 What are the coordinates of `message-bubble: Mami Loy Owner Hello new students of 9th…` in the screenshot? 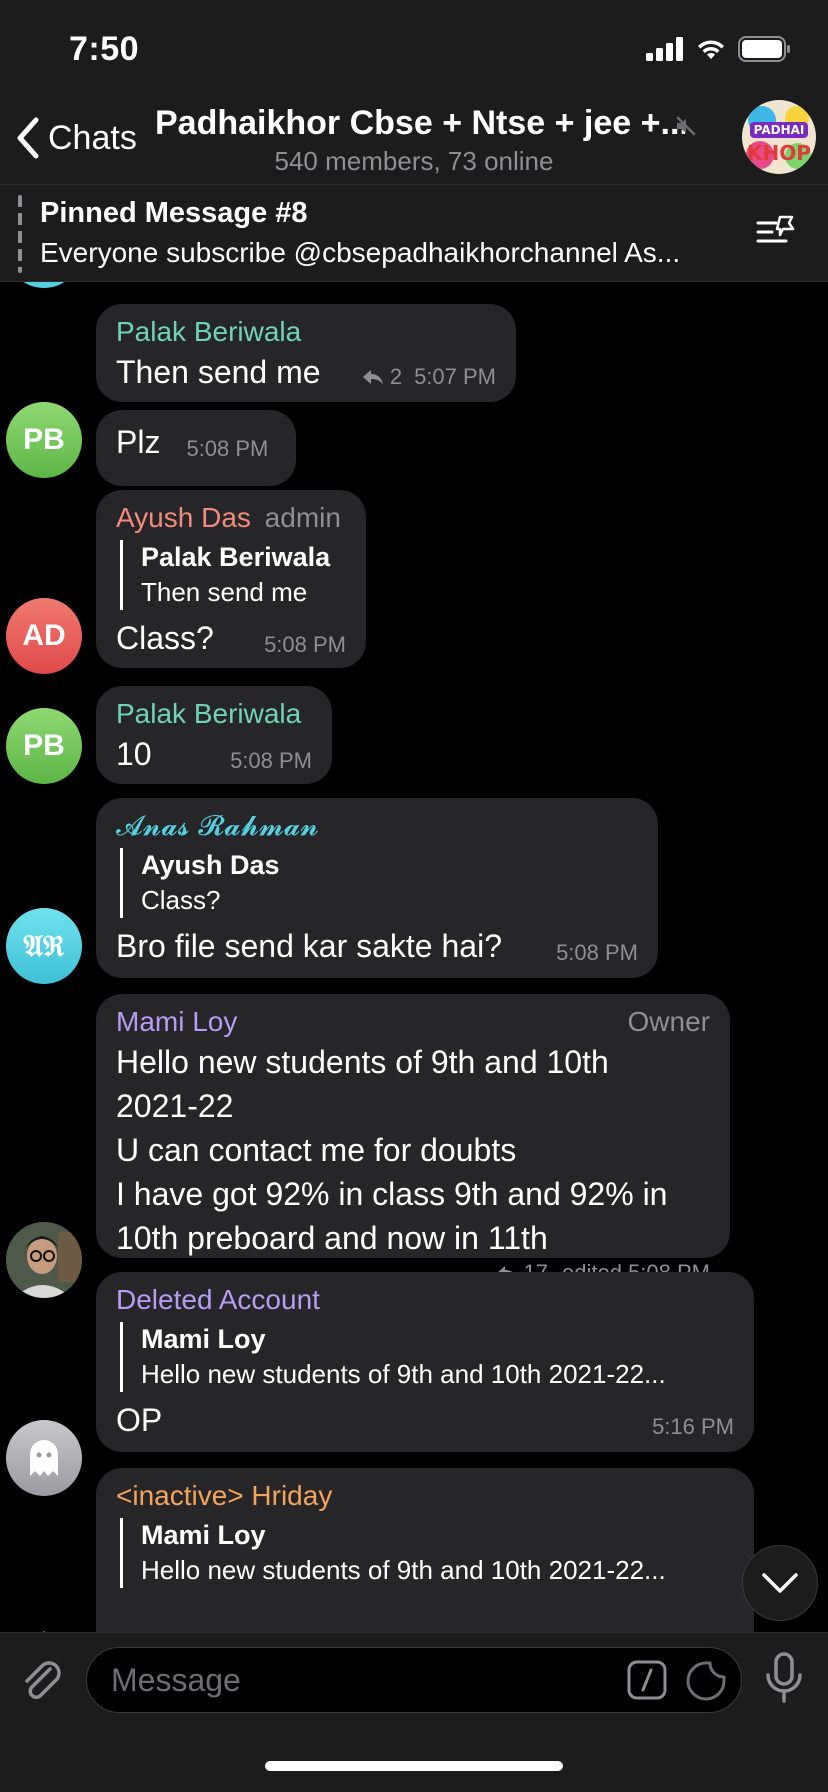 It's located at (413, 1139).